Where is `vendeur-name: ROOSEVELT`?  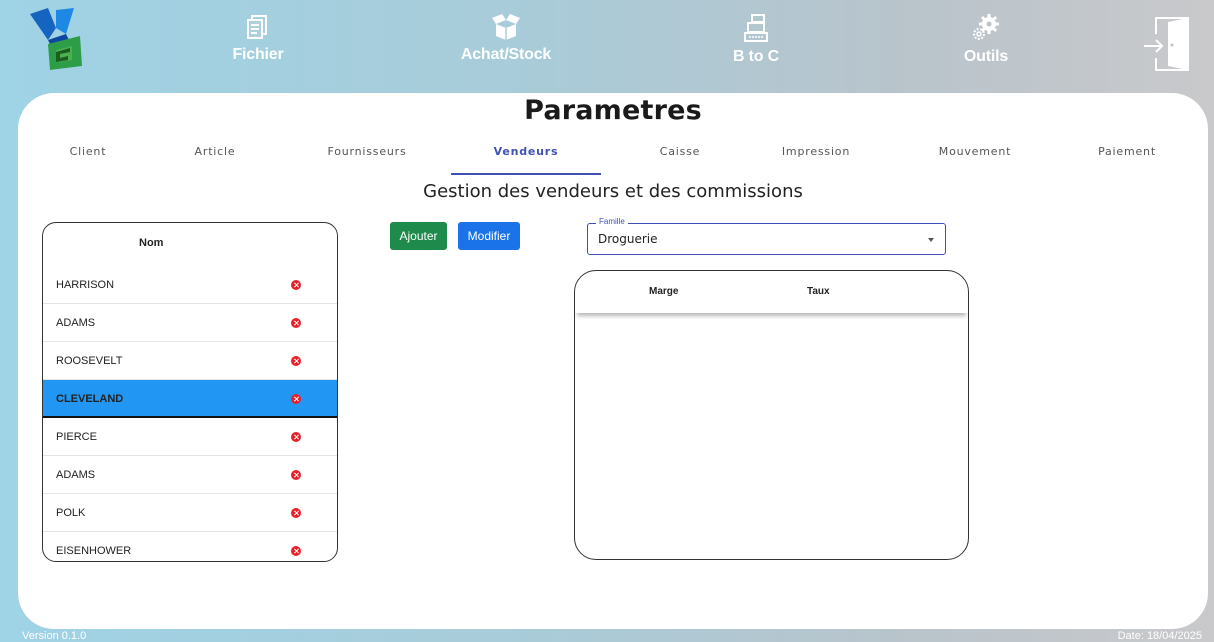
vendeur-name: ROOSEVELT is located at coordinates (89, 361).